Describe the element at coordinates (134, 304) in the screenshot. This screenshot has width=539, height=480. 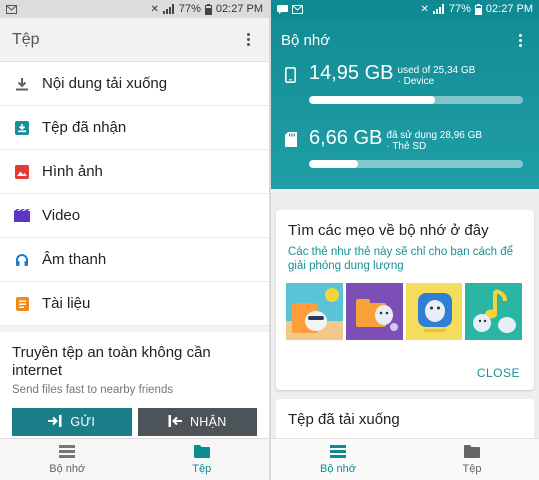
I see `menu-item-documents: Tài liệu` at that location.